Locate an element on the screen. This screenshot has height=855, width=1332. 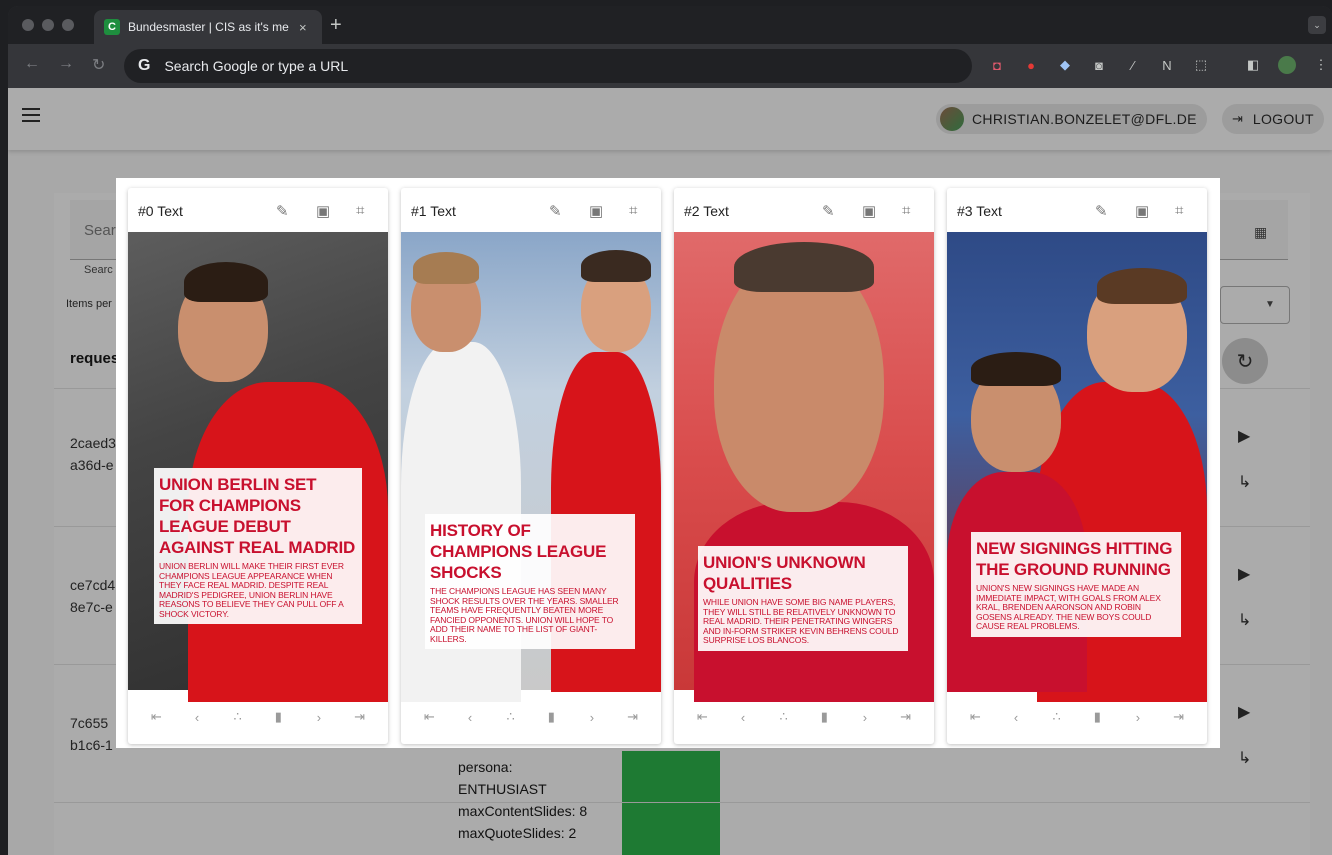
slide-headline: NEW SIGNINGS HITTING THE GROUND RUNNING is located at coordinates (1074, 559).